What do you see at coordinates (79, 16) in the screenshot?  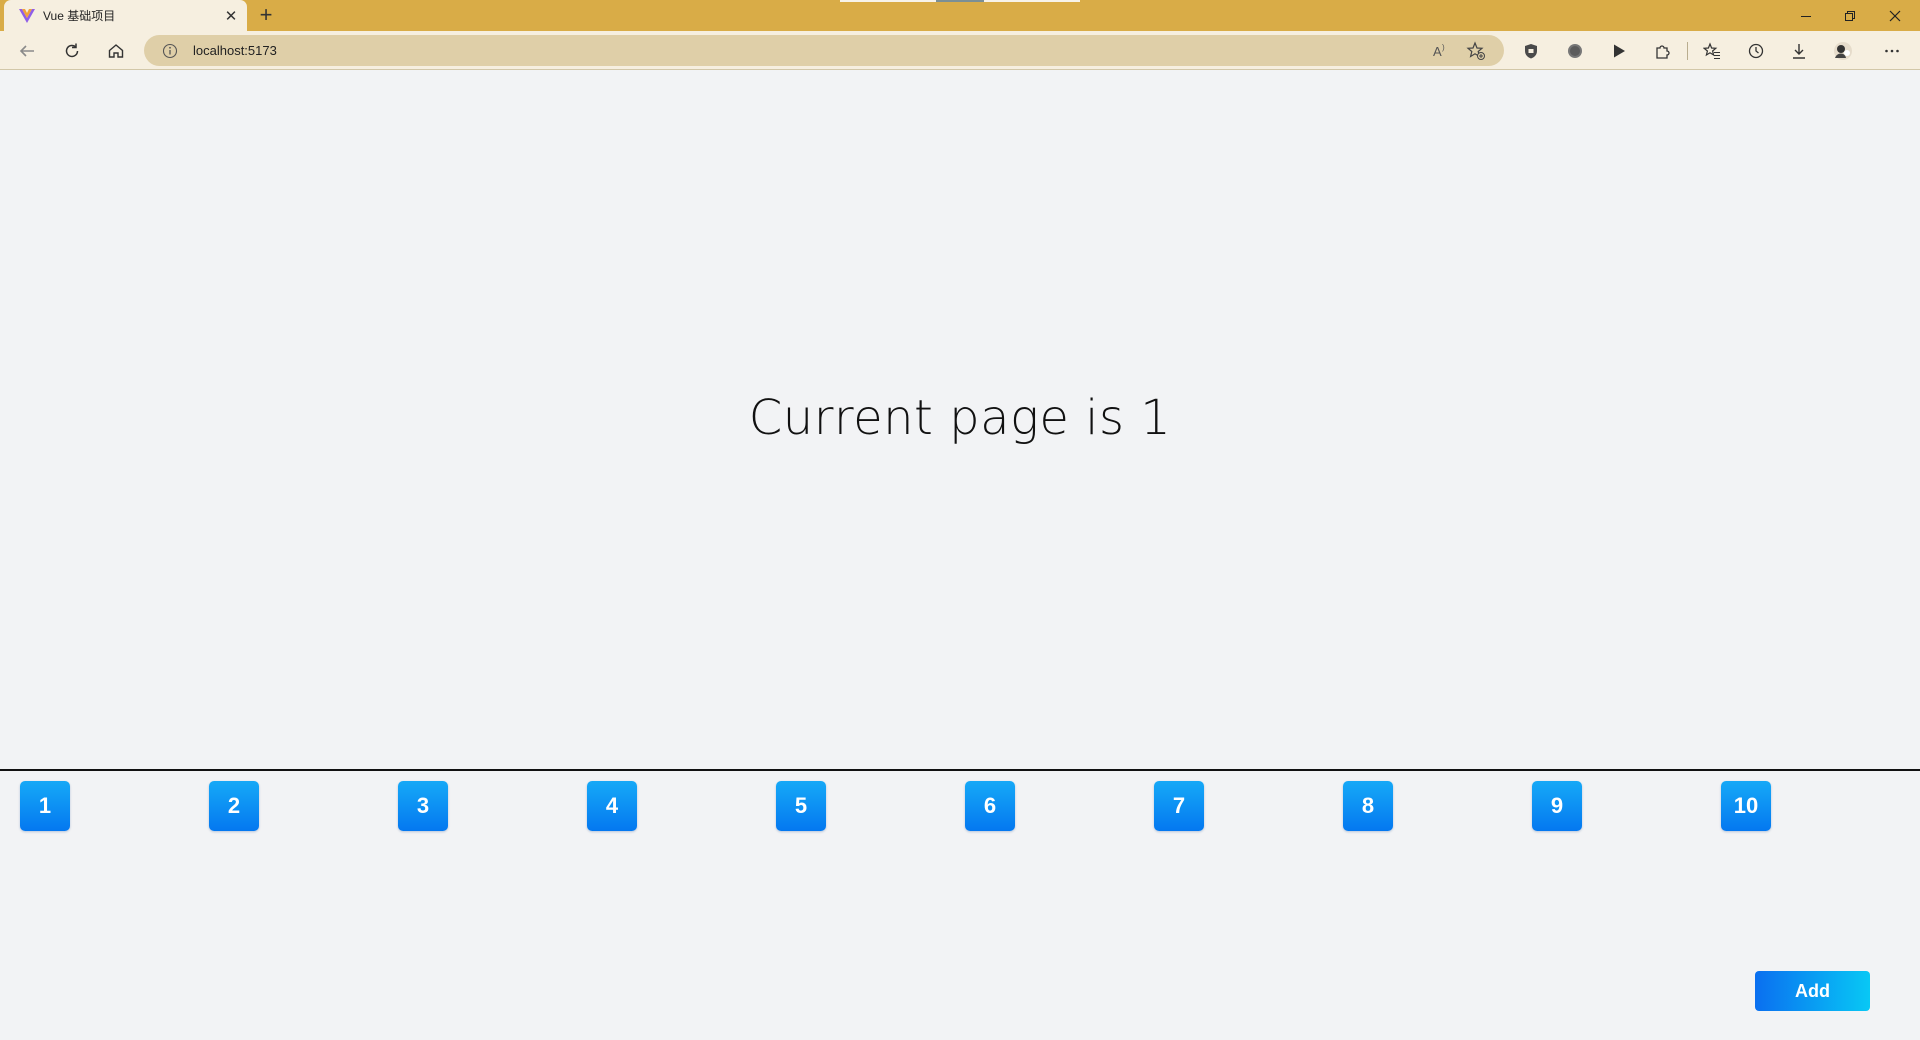 I see `tab-title: Vue 基础项目` at bounding box center [79, 16].